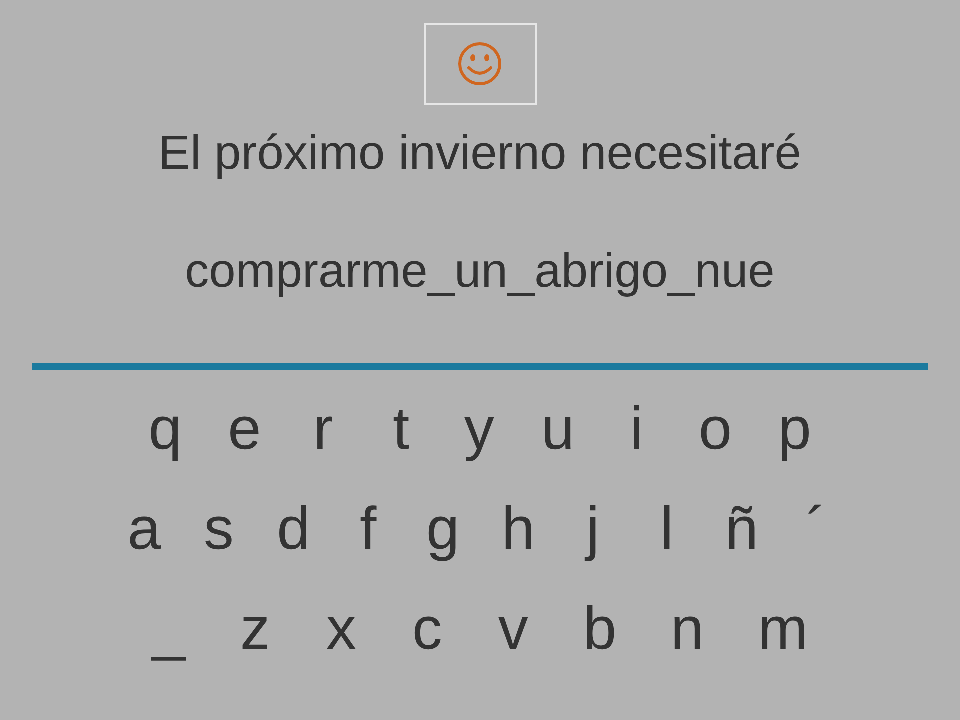 This screenshot has width=960, height=720. What do you see at coordinates (401, 429) in the screenshot?
I see `letter-key: t` at bounding box center [401, 429].